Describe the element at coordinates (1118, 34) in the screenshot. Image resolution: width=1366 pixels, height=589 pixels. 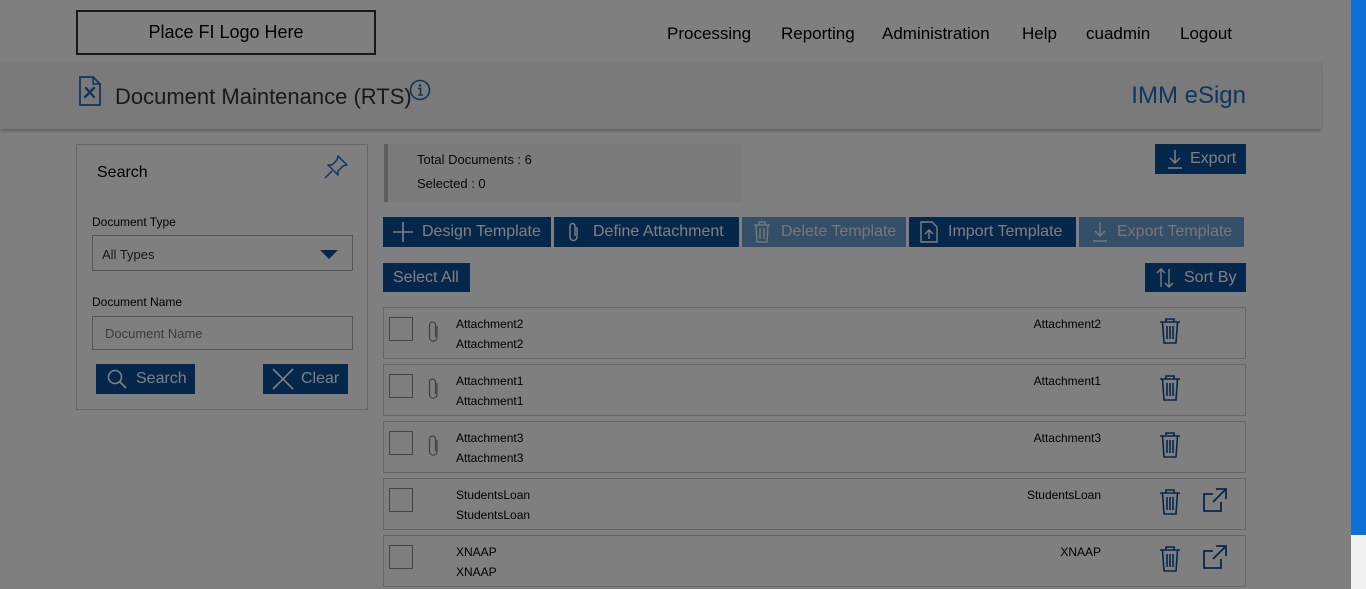
I see `nav-user-cuadmin: cuadmin` at that location.